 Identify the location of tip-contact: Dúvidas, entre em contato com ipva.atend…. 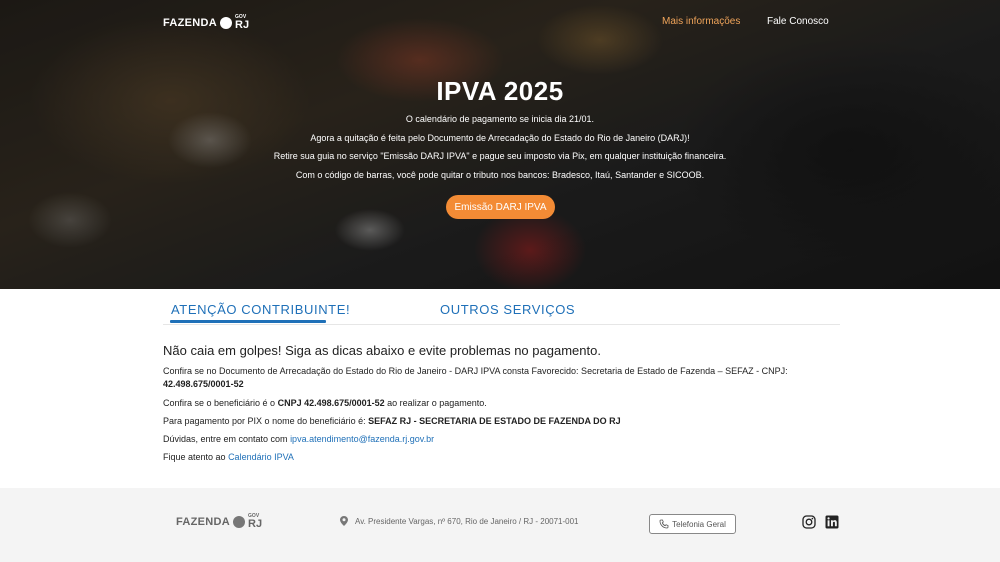
(299, 439).